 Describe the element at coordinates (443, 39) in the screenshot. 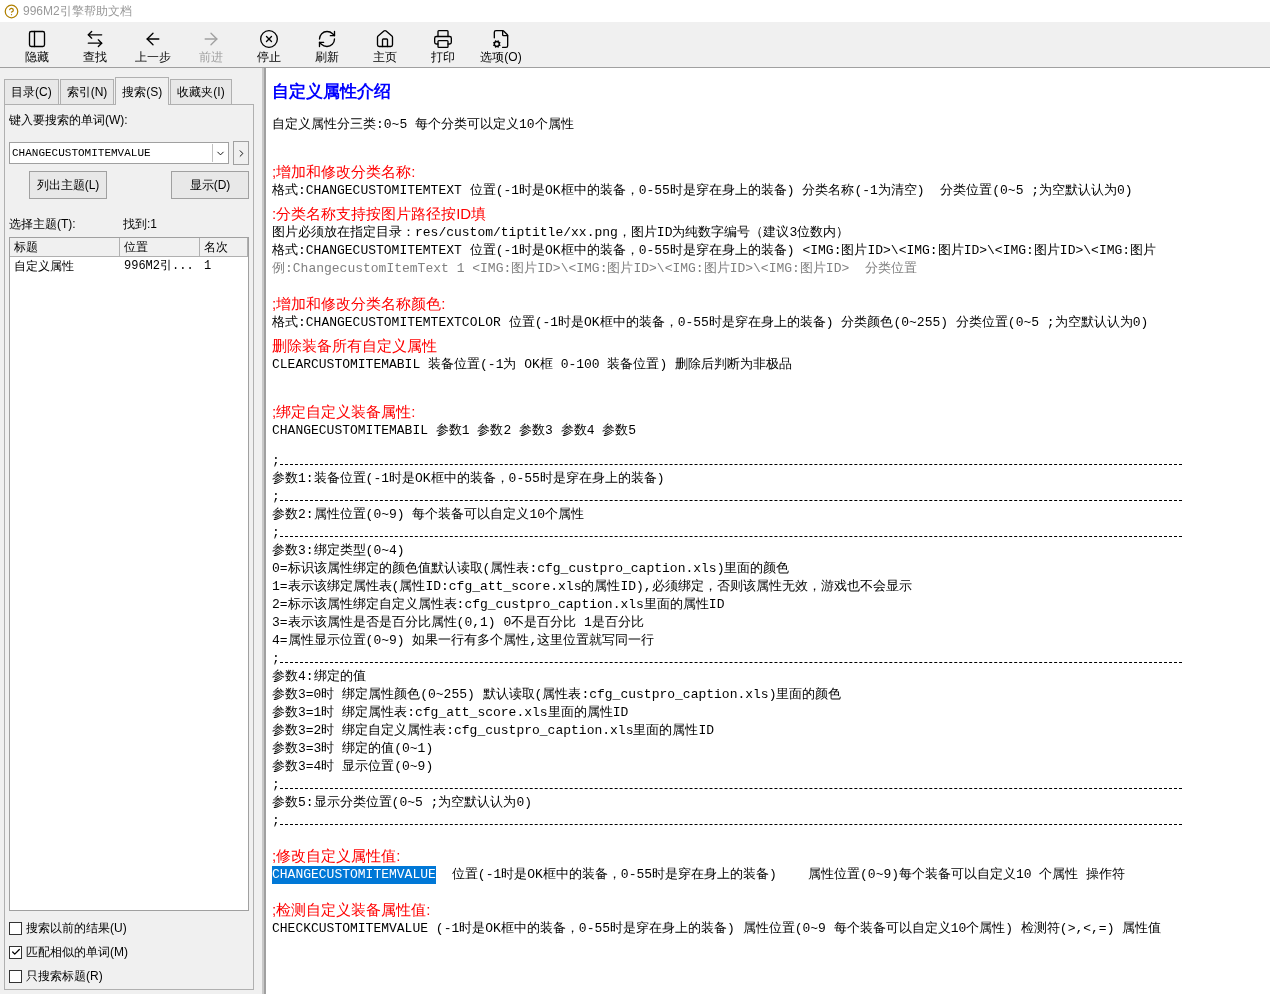

I see `printer-icon` at that location.